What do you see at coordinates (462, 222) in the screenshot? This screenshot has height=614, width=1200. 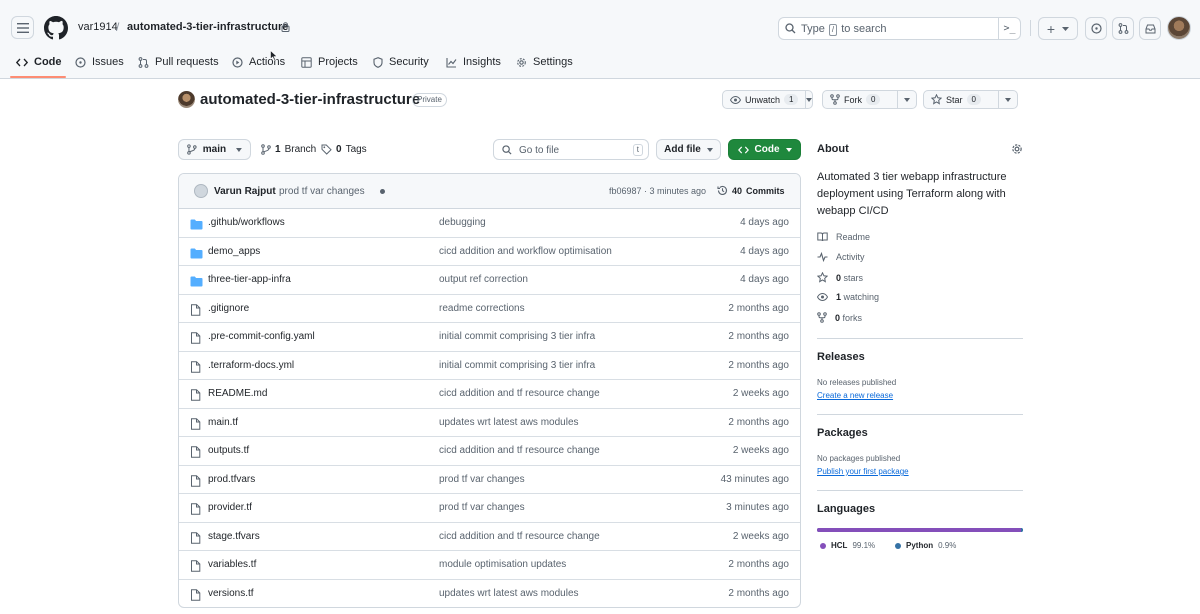 I see `file-commit-message: debugging` at bounding box center [462, 222].